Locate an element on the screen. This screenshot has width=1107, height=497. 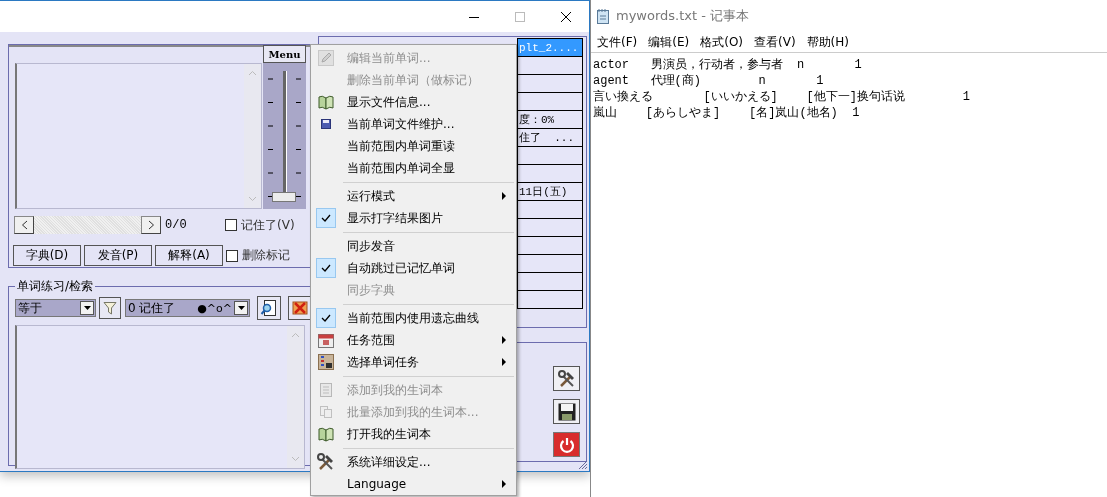
text-line: agent 代理(商) n 1 is located at coordinates (709, 81).